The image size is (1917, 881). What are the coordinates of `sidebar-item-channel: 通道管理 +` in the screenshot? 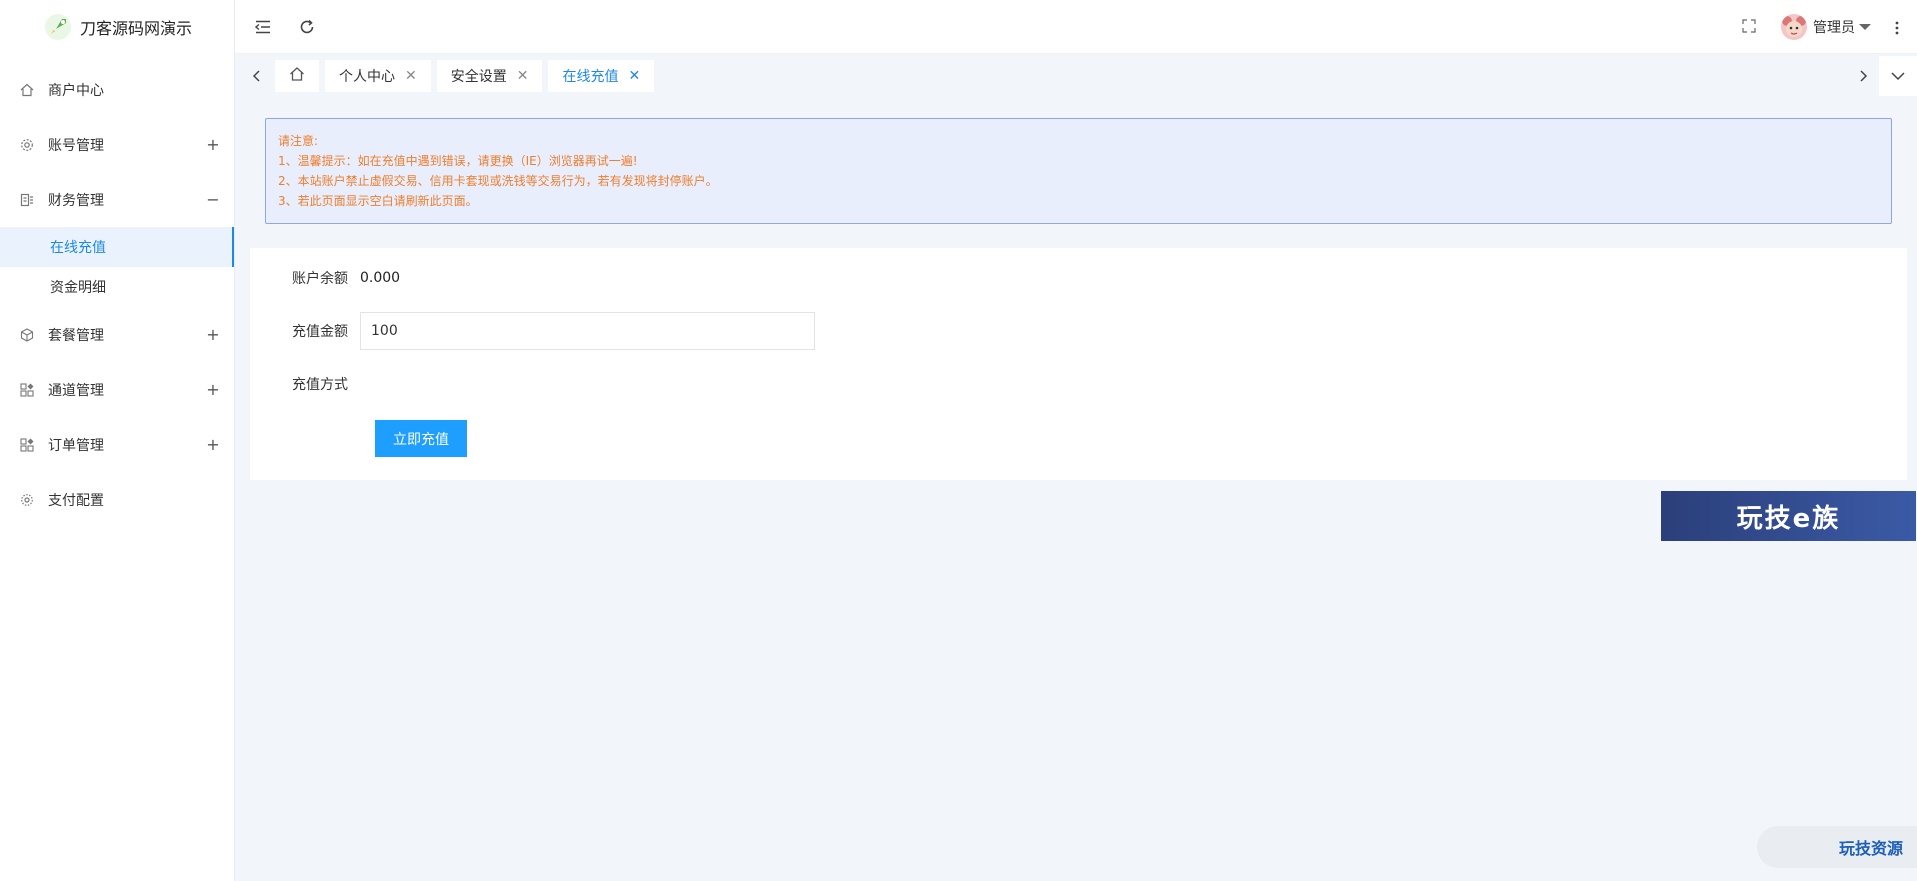 It's located at (117, 389).